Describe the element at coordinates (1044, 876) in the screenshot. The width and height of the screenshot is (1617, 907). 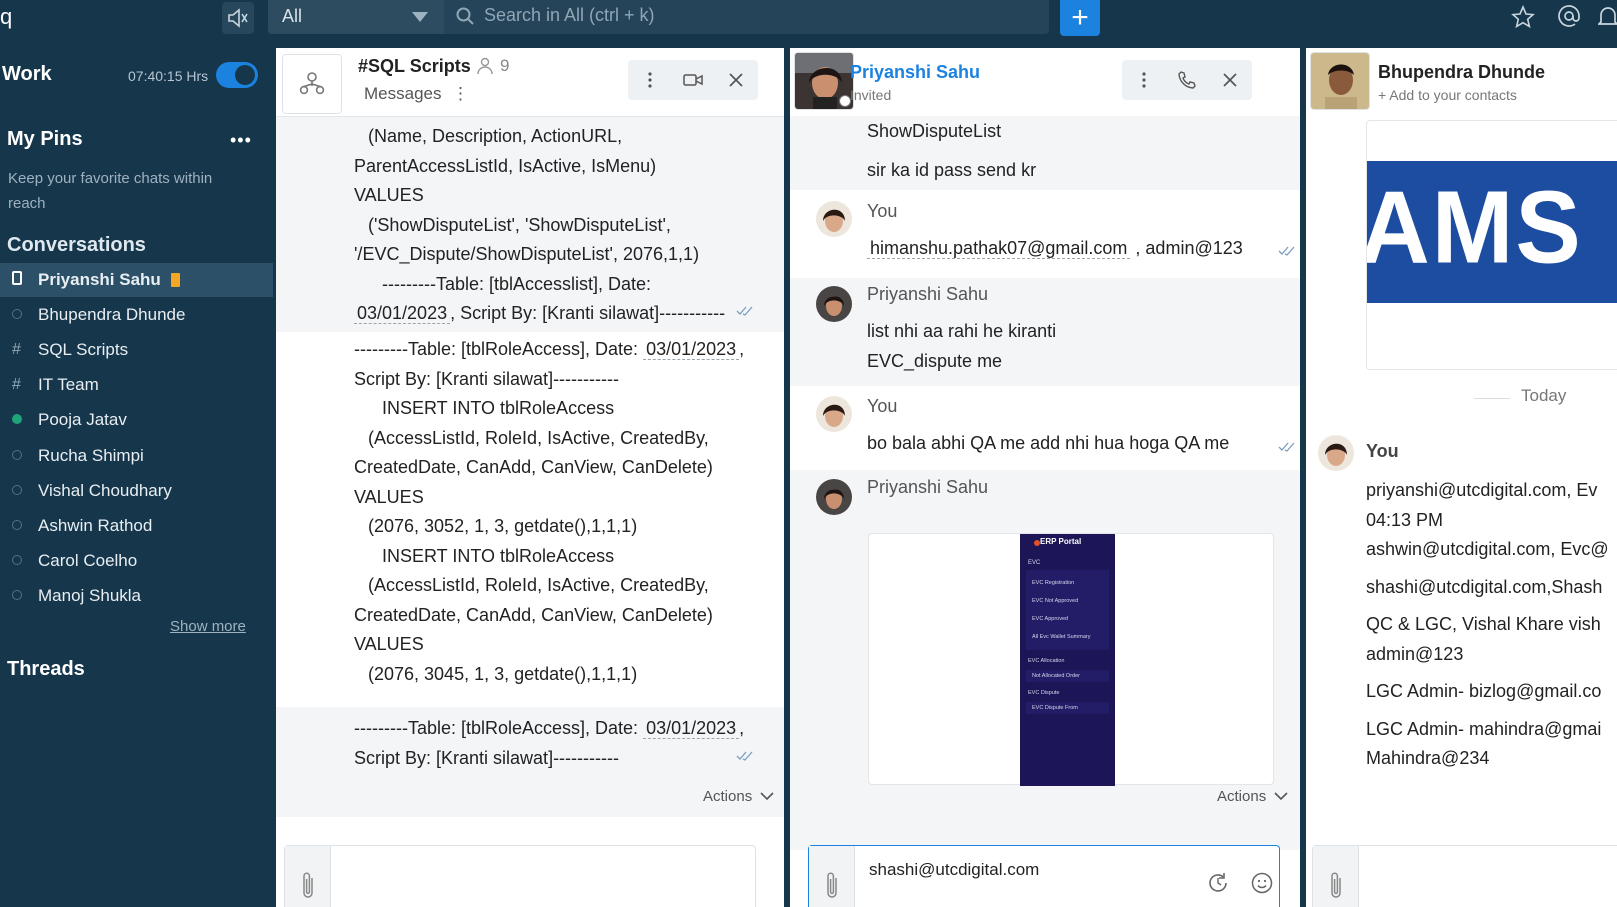
I see `message-composer: shashi@utcdigital.com` at that location.